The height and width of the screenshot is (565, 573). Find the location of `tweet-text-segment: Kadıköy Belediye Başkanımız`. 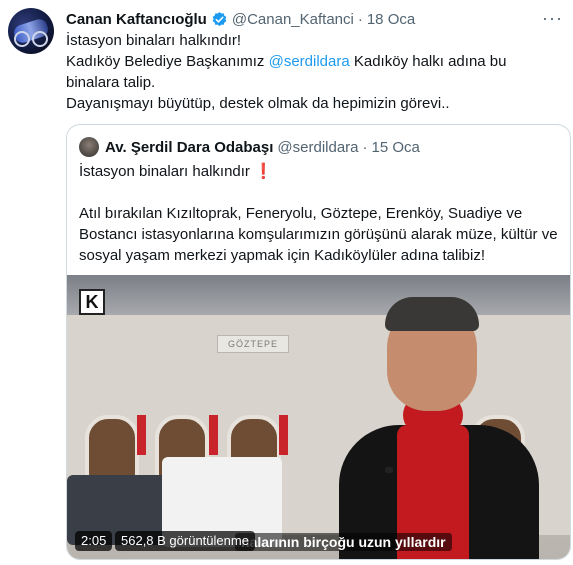

tweet-text-segment: Kadıköy Belediye Başkanımız is located at coordinates (167, 61).